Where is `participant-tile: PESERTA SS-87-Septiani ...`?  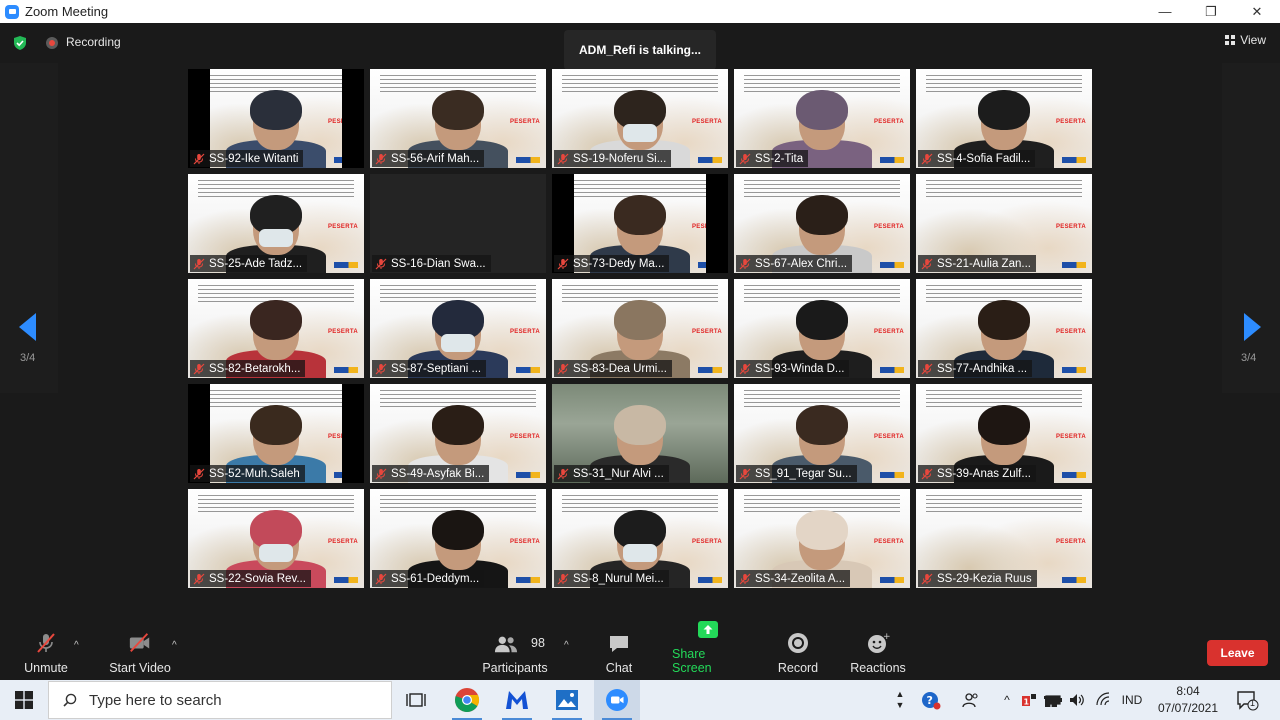 participant-tile: PESERTA SS-87-Septiani ... is located at coordinates (458, 328).